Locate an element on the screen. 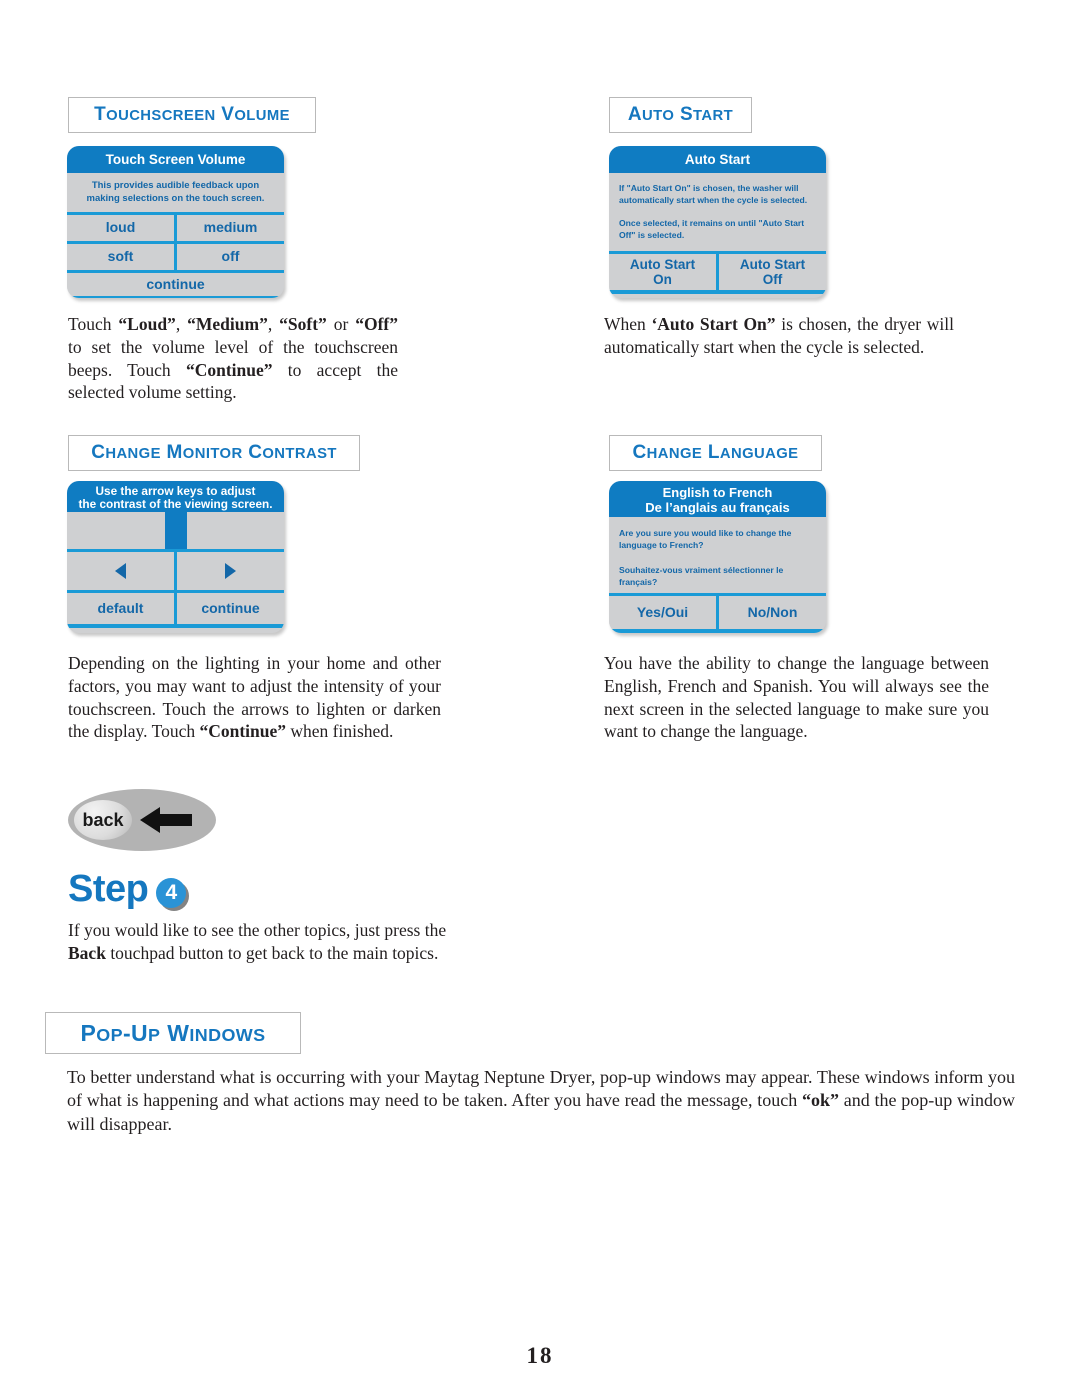  panel-button-row-contrast-actions: default continue is located at coordinates (175, 607).